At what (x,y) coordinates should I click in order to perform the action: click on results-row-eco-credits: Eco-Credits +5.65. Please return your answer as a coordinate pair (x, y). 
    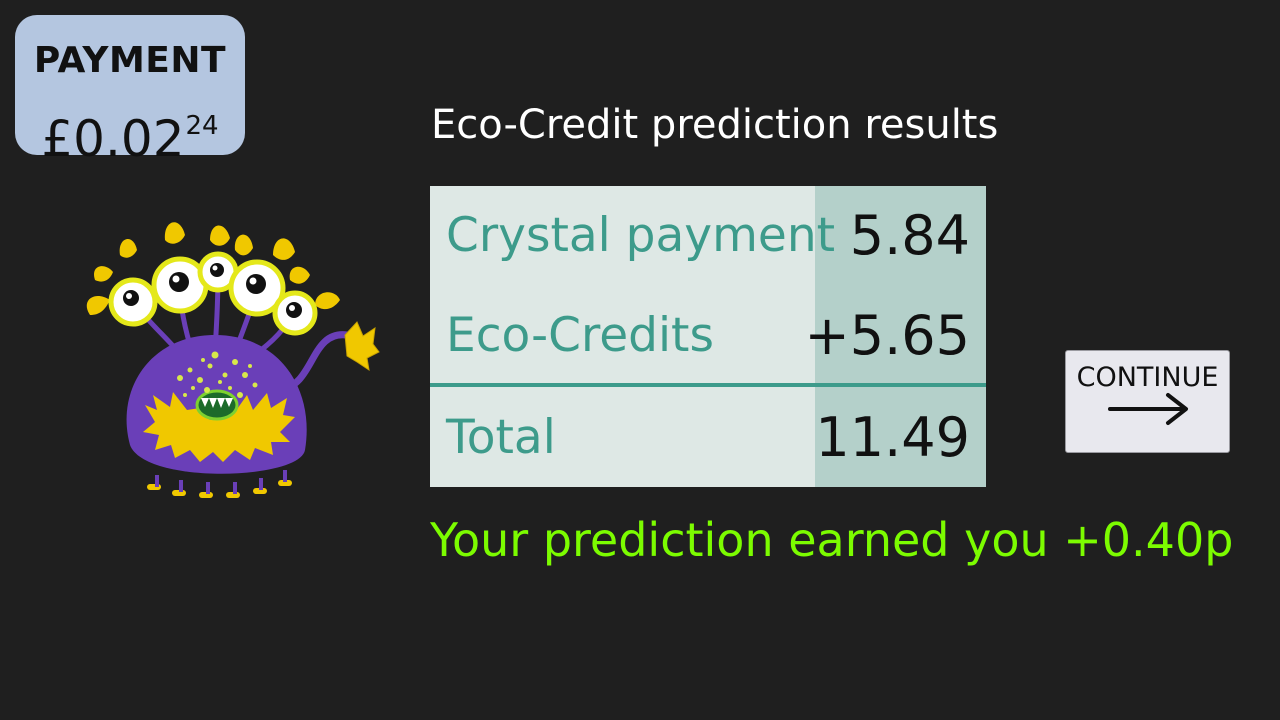
    Looking at the image, I should click on (708, 336).